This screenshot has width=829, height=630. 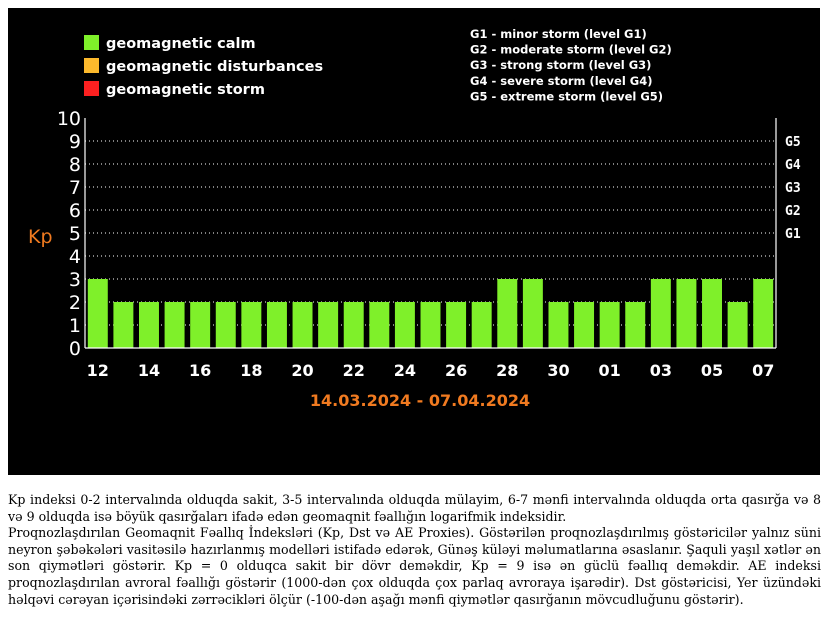 I want to click on x-tick-label: 03, so click(x=661, y=370).